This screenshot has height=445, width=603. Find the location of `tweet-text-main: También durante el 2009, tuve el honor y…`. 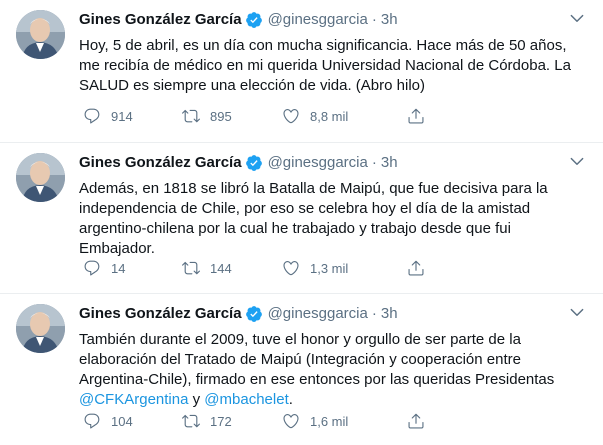

tweet-text-main: También durante el 2009, tuve el honor y… is located at coordinates (317, 359).